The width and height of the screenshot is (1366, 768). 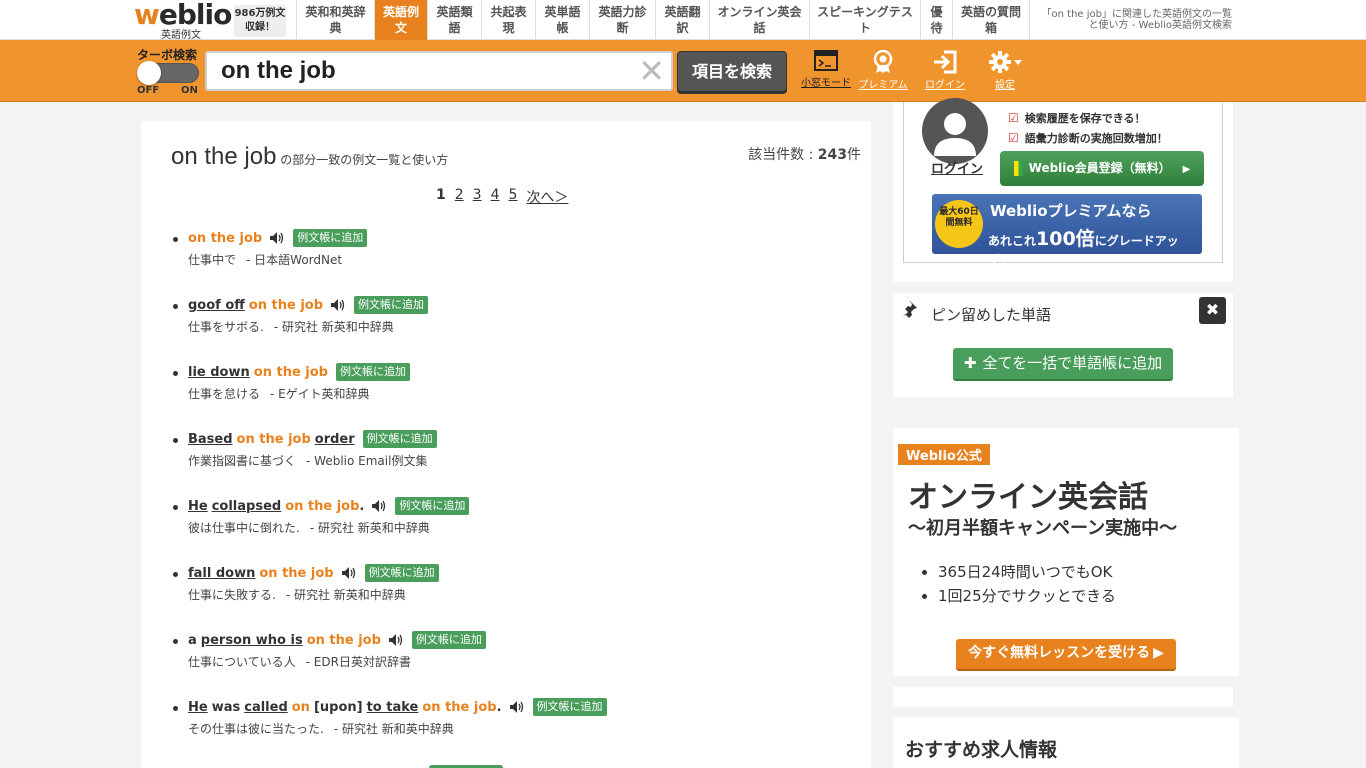 What do you see at coordinates (513, 197) in the screenshot?
I see `page-link: 5` at bounding box center [513, 197].